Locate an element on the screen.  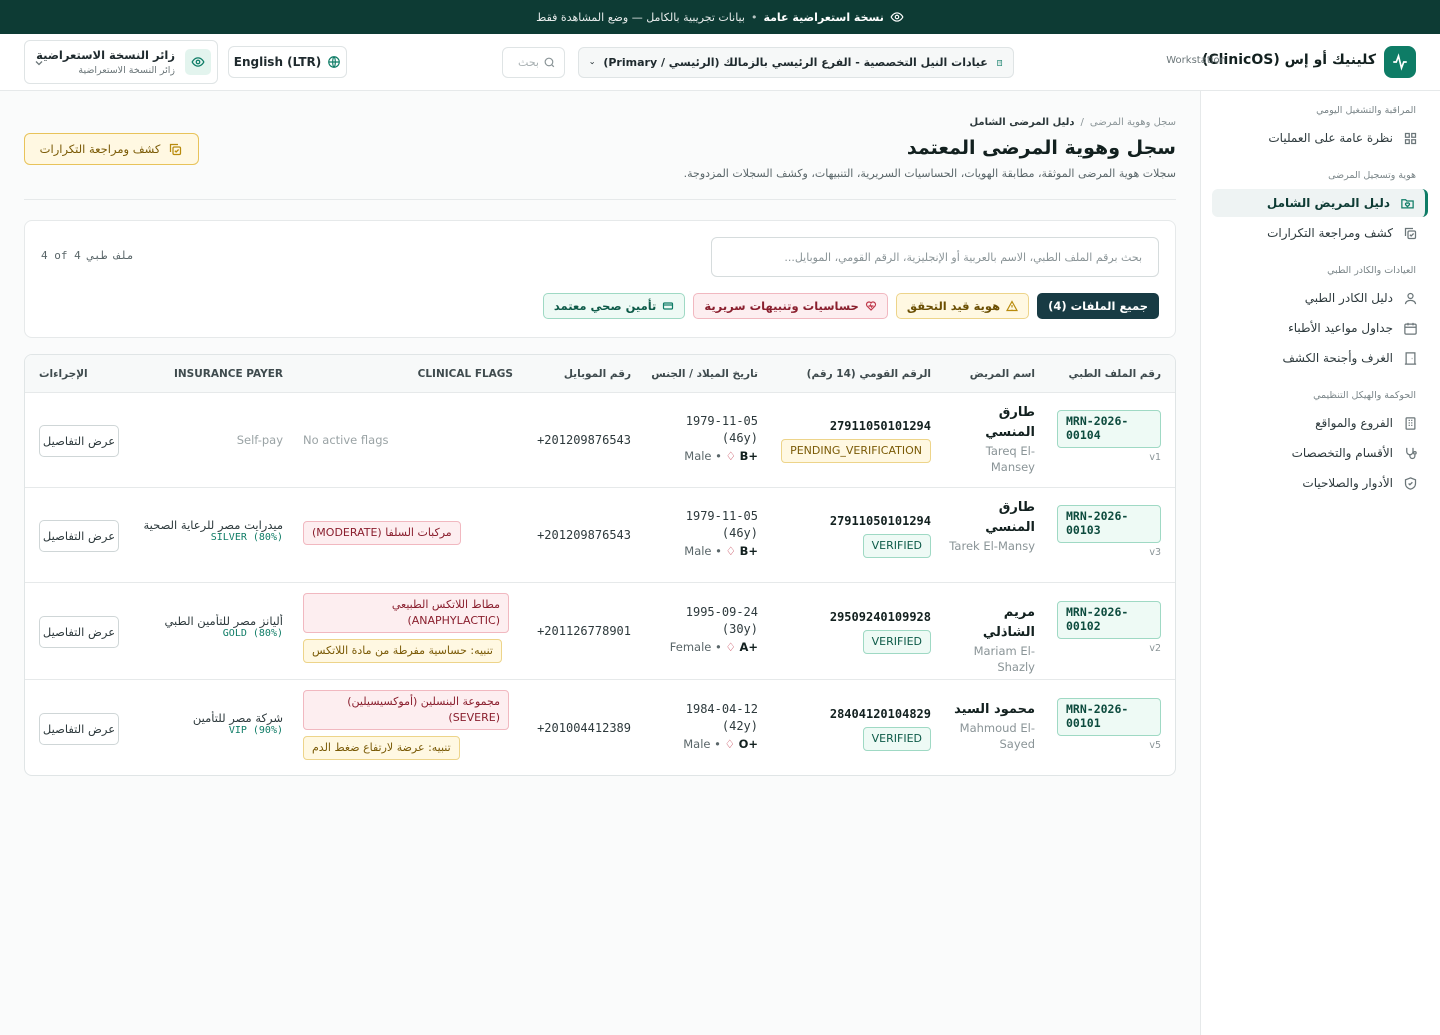
sidebar-item-branches: الفروع والمواقع is located at coordinates (1320, 423).